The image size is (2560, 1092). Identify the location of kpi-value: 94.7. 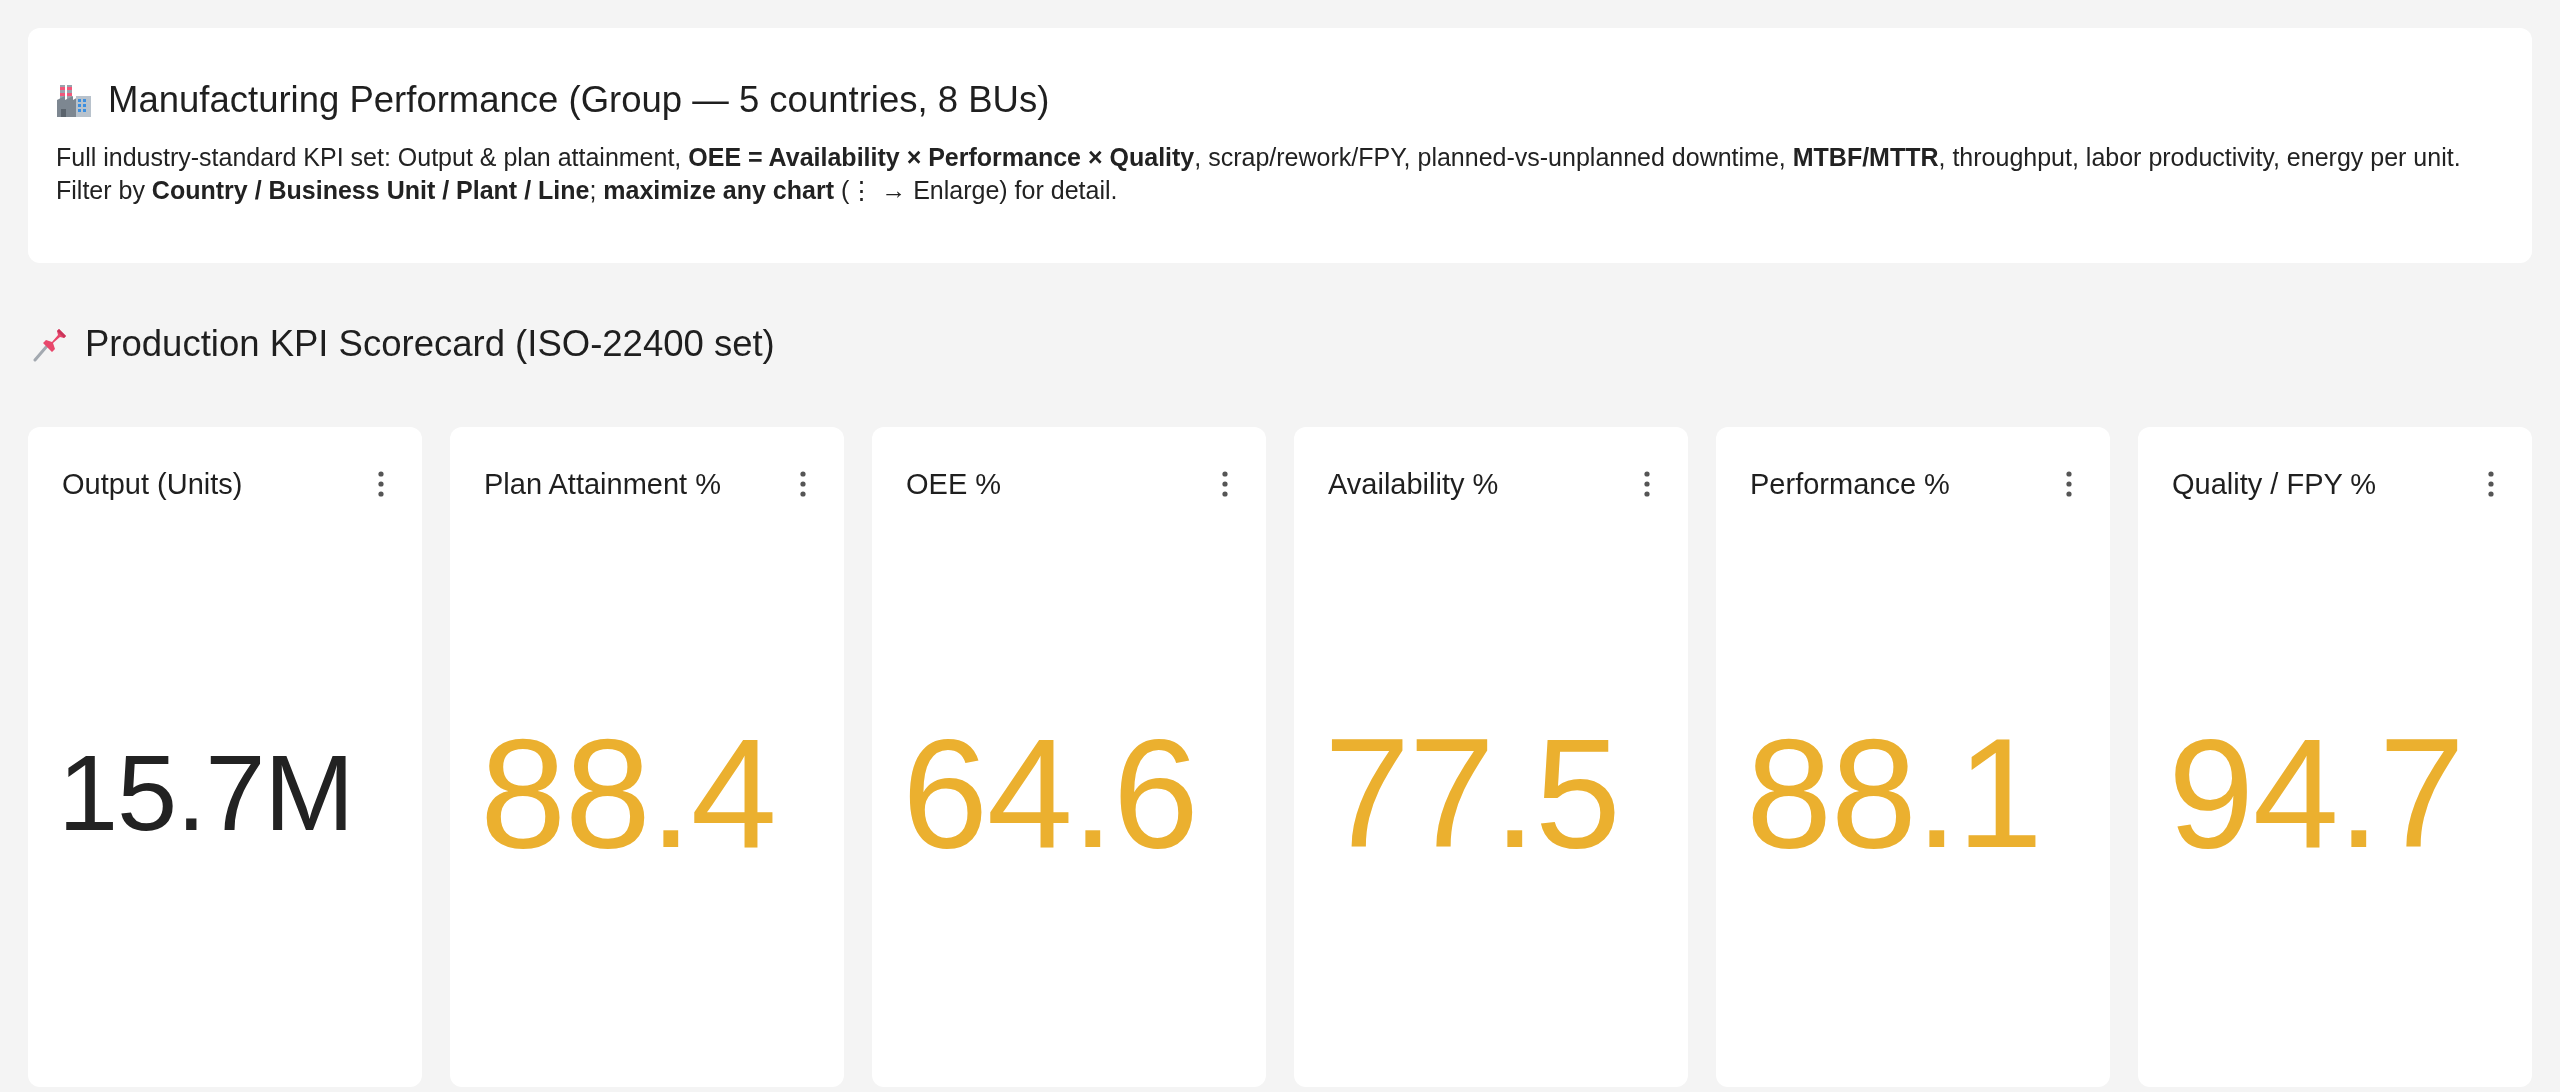
(2316, 793).